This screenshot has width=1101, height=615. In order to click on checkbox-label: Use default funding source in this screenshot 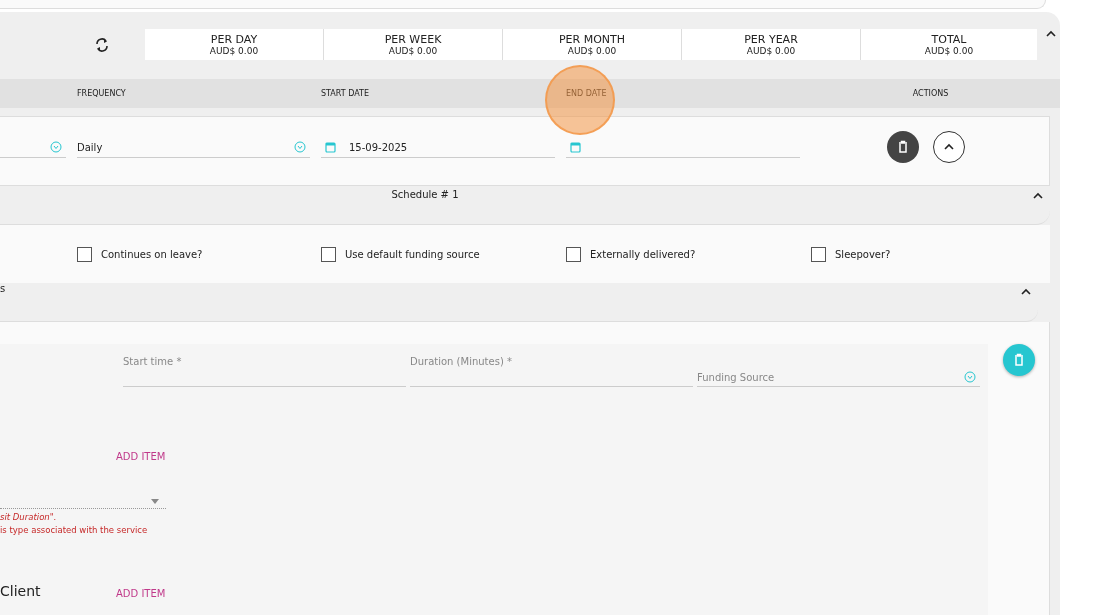, I will do `click(412, 254)`.